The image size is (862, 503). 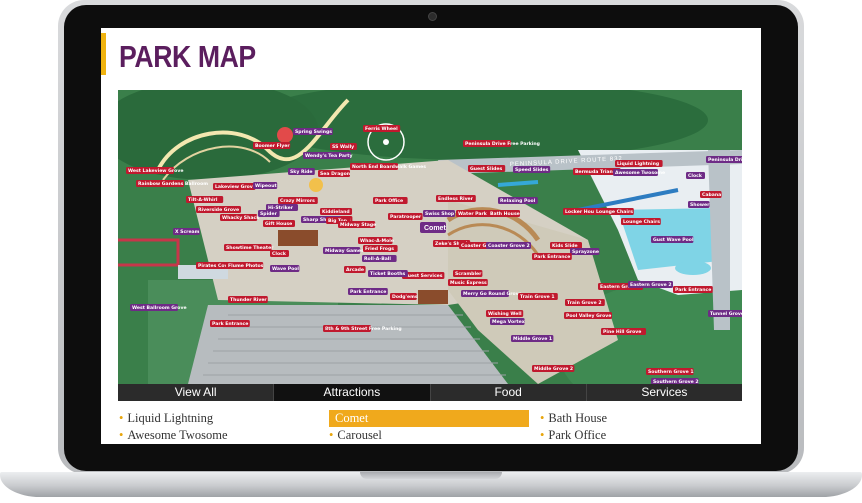 What do you see at coordinates (279, 223) in the screenshot?
I see `map-label-tag: Gift House` at bounding box center [279, 223].